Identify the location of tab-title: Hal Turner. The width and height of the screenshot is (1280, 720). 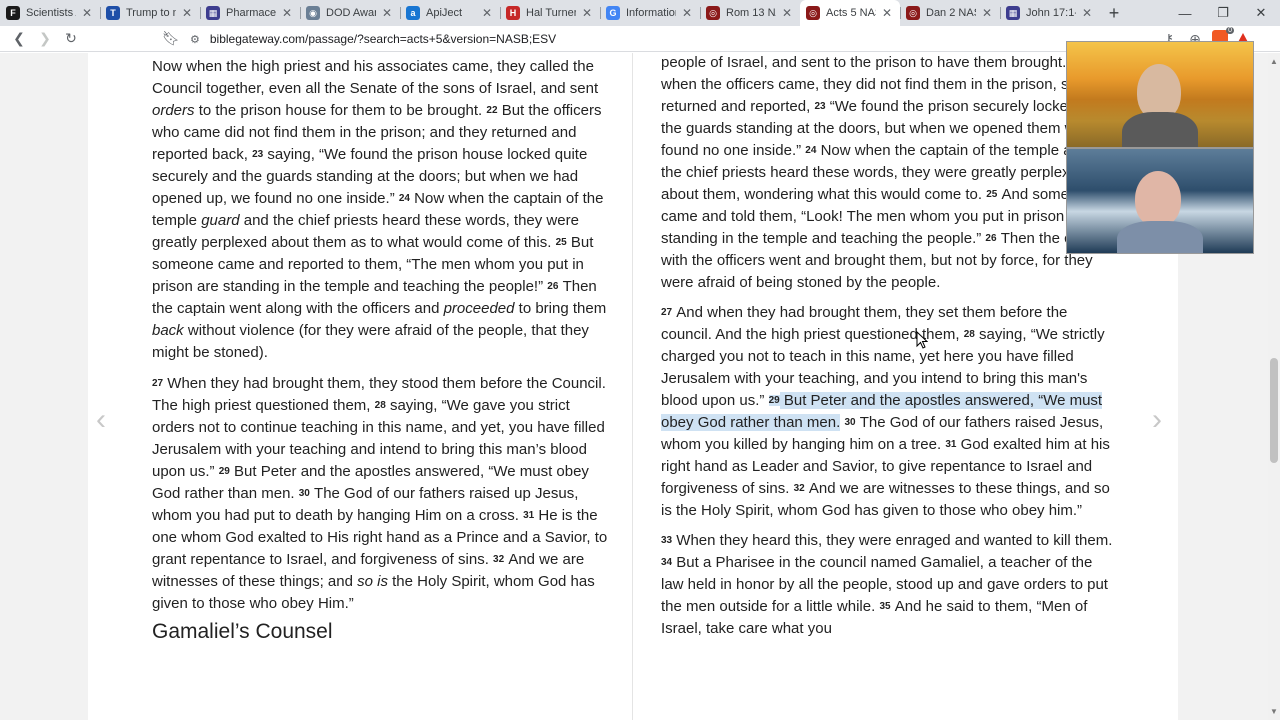
(551, 13).